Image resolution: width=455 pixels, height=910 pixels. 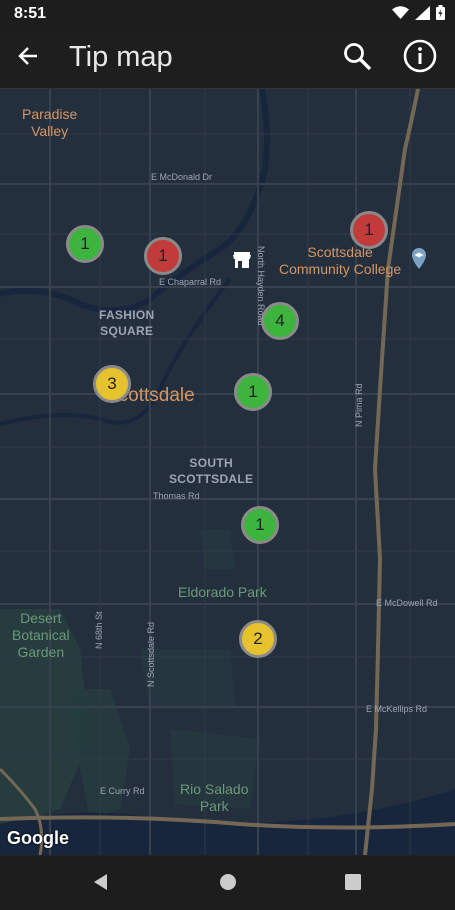 I want to click on district-label: SOUTH SCOTTSDALE, so click(x=211, y=471).